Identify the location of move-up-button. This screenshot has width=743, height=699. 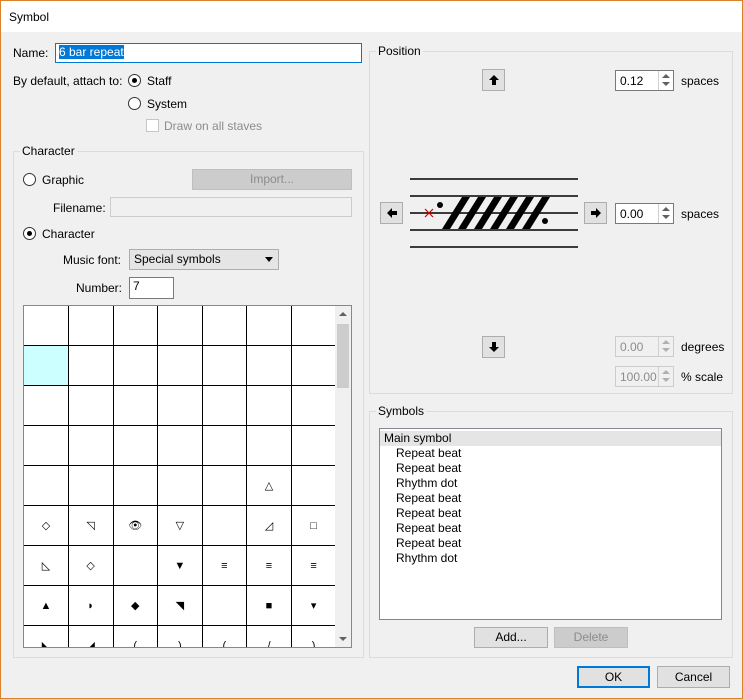
(493, 80).